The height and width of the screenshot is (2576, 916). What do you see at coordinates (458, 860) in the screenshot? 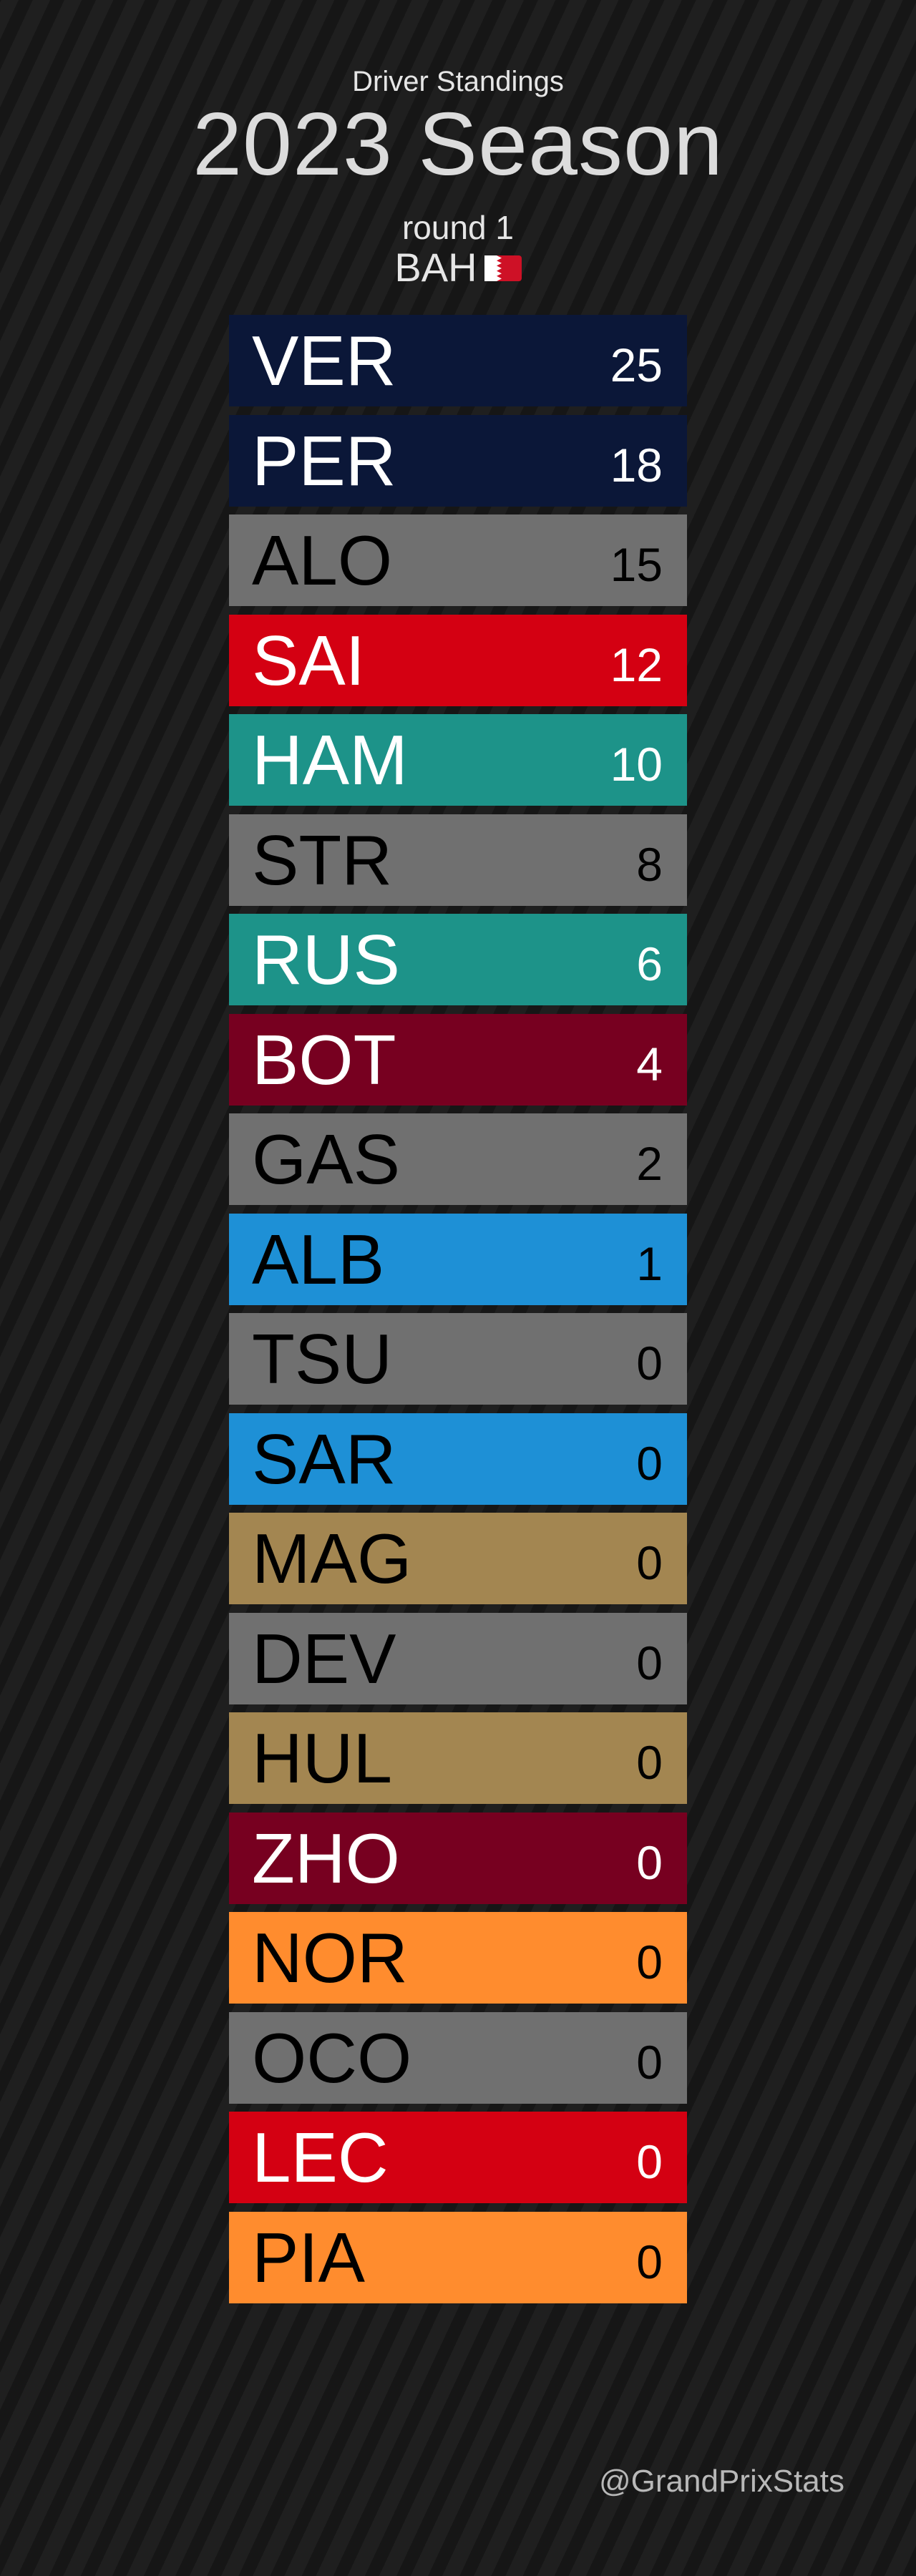
I see `standings-bar-str: STR 8` at bounding box center [458, 860].